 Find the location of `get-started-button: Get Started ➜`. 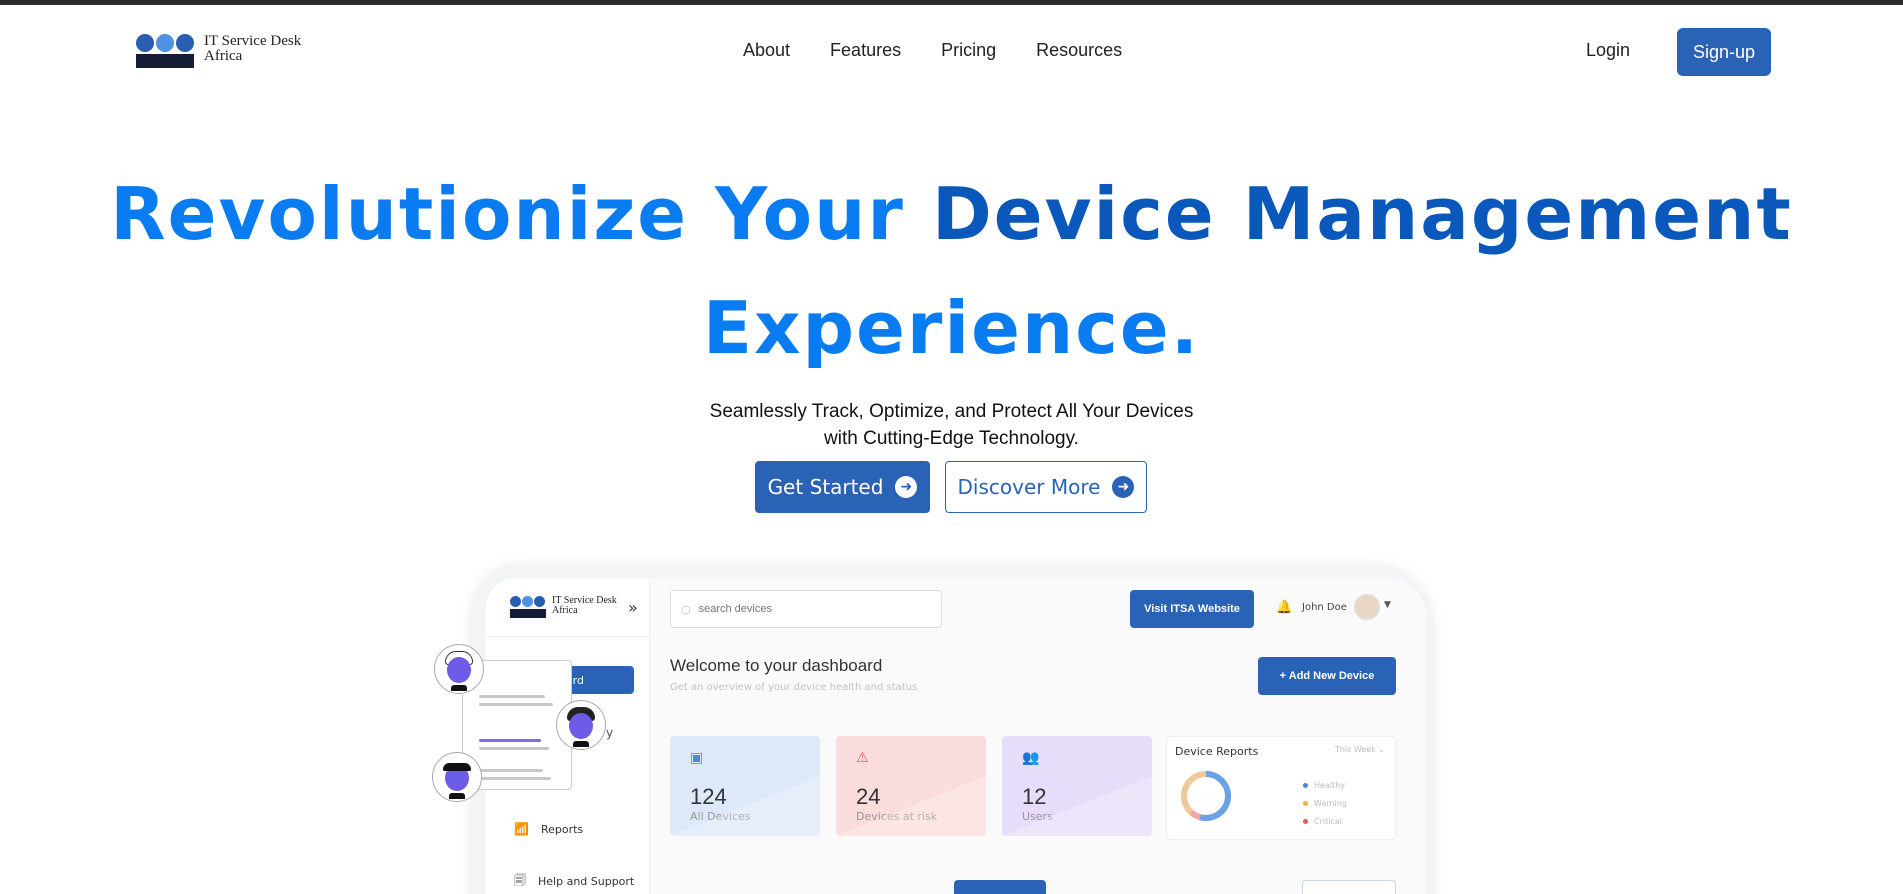

get-started-button: Get Started ➜ is located at coordinates (842, 487).